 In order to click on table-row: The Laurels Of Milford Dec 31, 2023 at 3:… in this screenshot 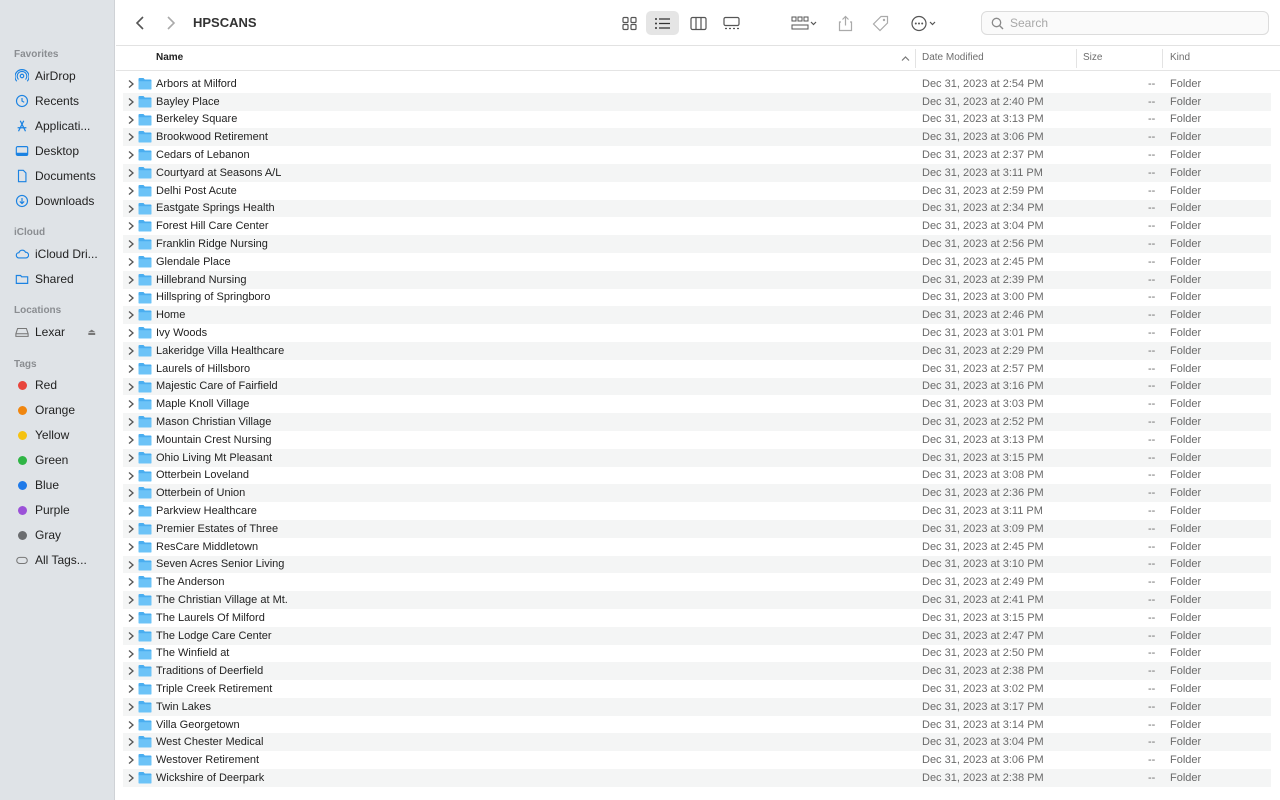, I will do `click(697, 618)`.